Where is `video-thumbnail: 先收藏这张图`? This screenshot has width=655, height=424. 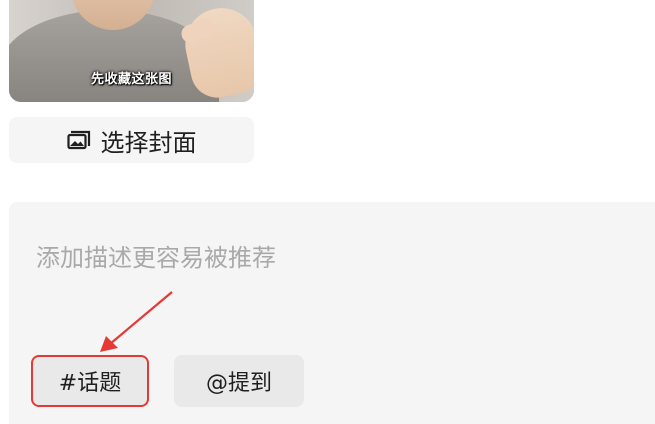
video-thumbnail: 先收藏这张图 is located at coordinates (131, 51).